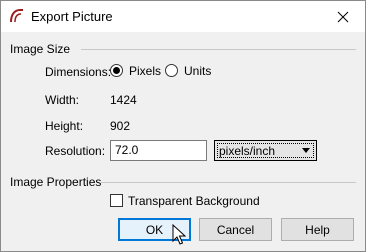 The width and height of the screenshot is (366, 252). I want to click on resolution-unit-value: pixels/inch, so click(247, 151).